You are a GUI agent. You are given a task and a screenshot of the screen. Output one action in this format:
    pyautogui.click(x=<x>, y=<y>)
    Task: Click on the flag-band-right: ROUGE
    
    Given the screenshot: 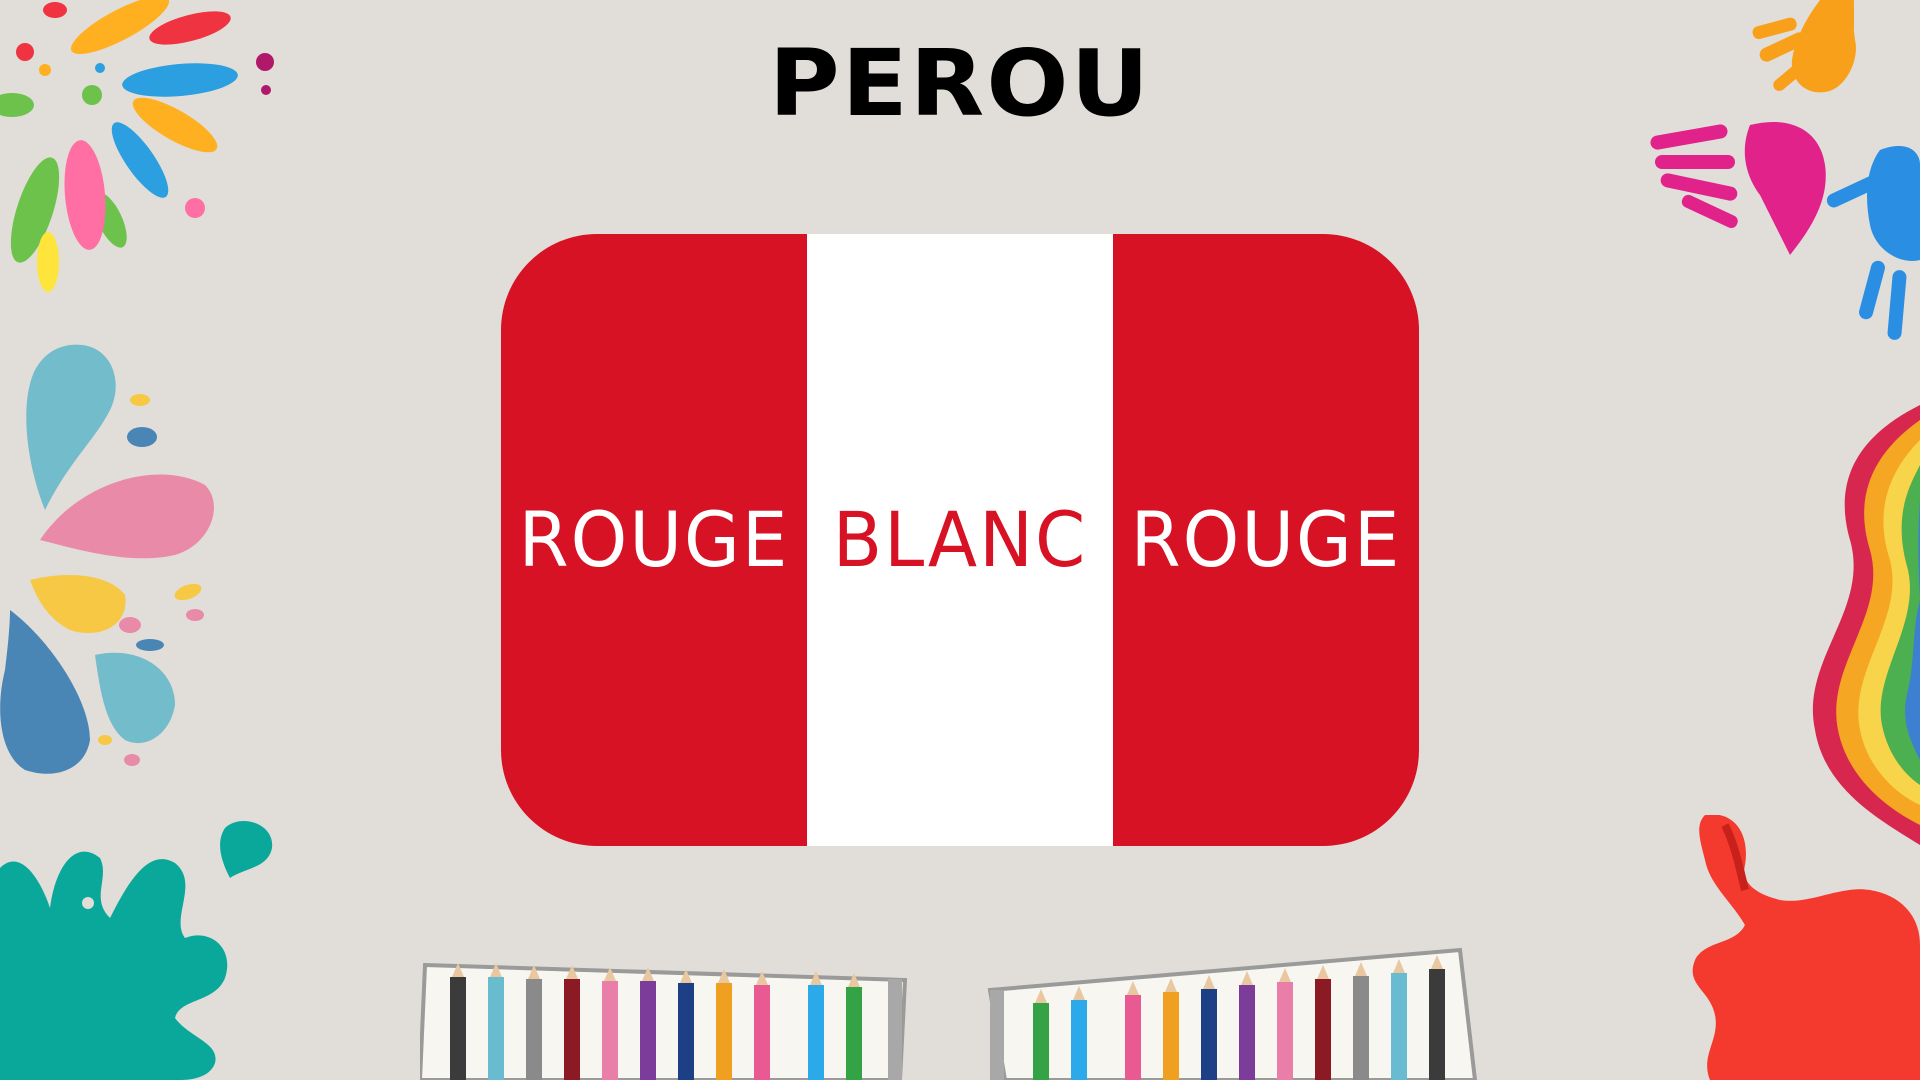 What is the action you would take?
    pyautogui.click(x=1266, y=540)
    